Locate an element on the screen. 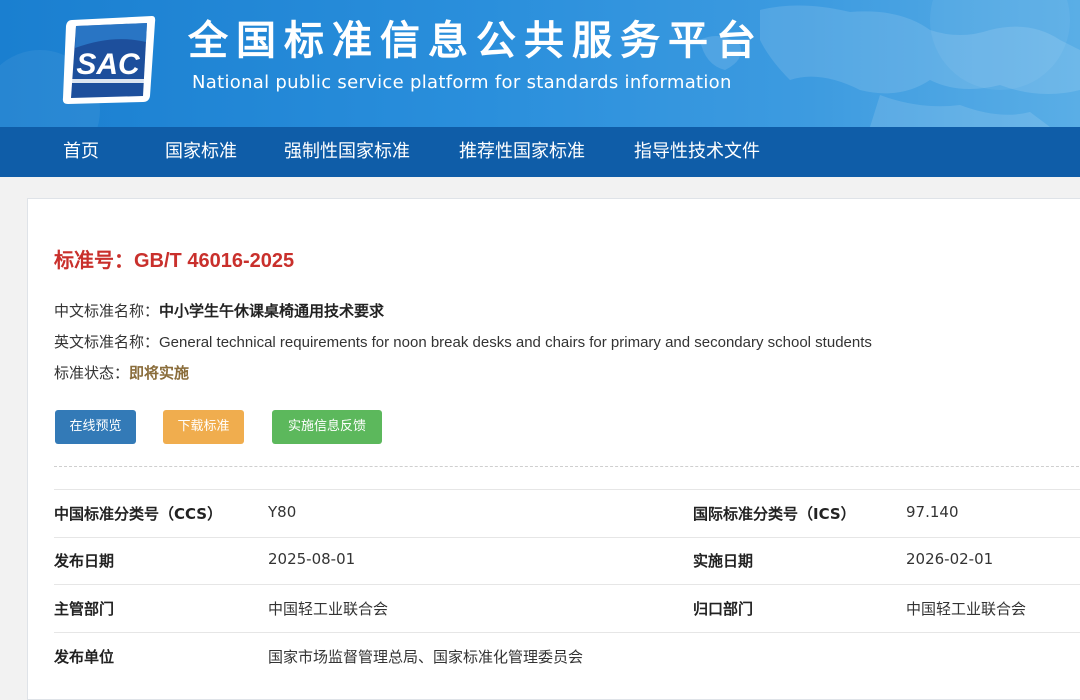 This screenshot has width=1080, height=700. nav-item-home: 首页 is located at coordinates (81, 152).